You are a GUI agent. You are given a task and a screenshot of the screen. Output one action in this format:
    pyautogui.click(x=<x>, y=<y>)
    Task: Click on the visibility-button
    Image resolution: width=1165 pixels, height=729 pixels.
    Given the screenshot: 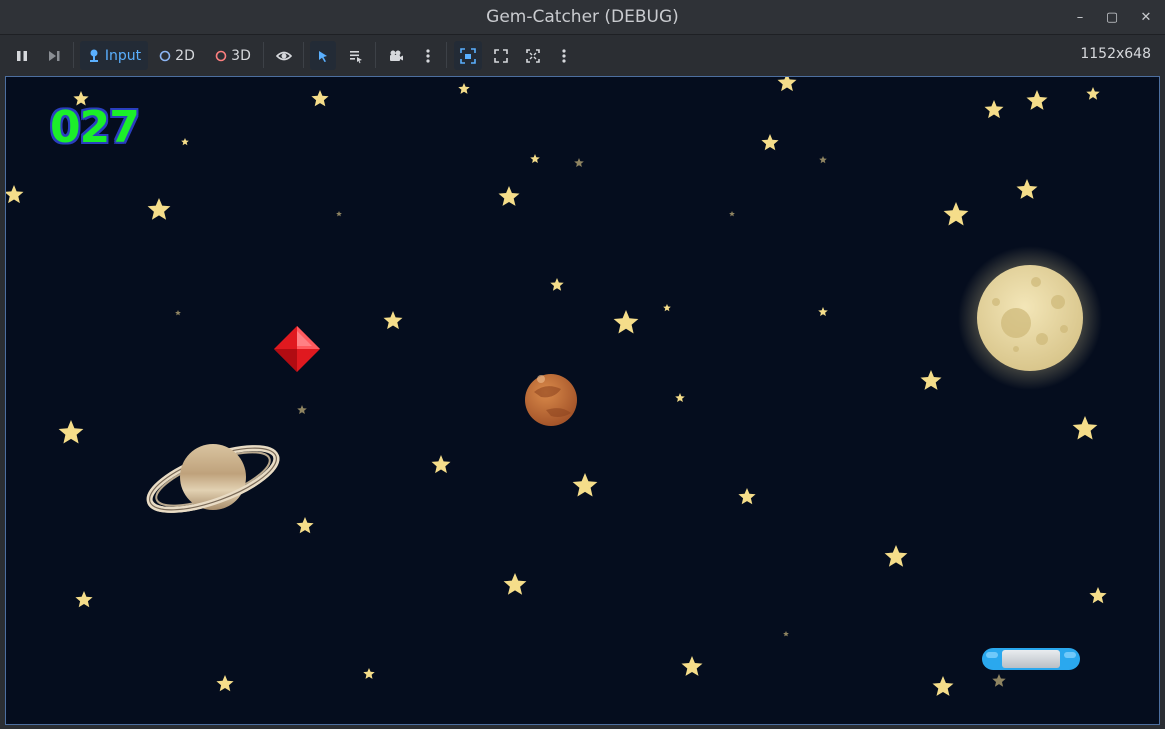 What is the action you would take?
    pyautogui.click(x=284, y=55)
    